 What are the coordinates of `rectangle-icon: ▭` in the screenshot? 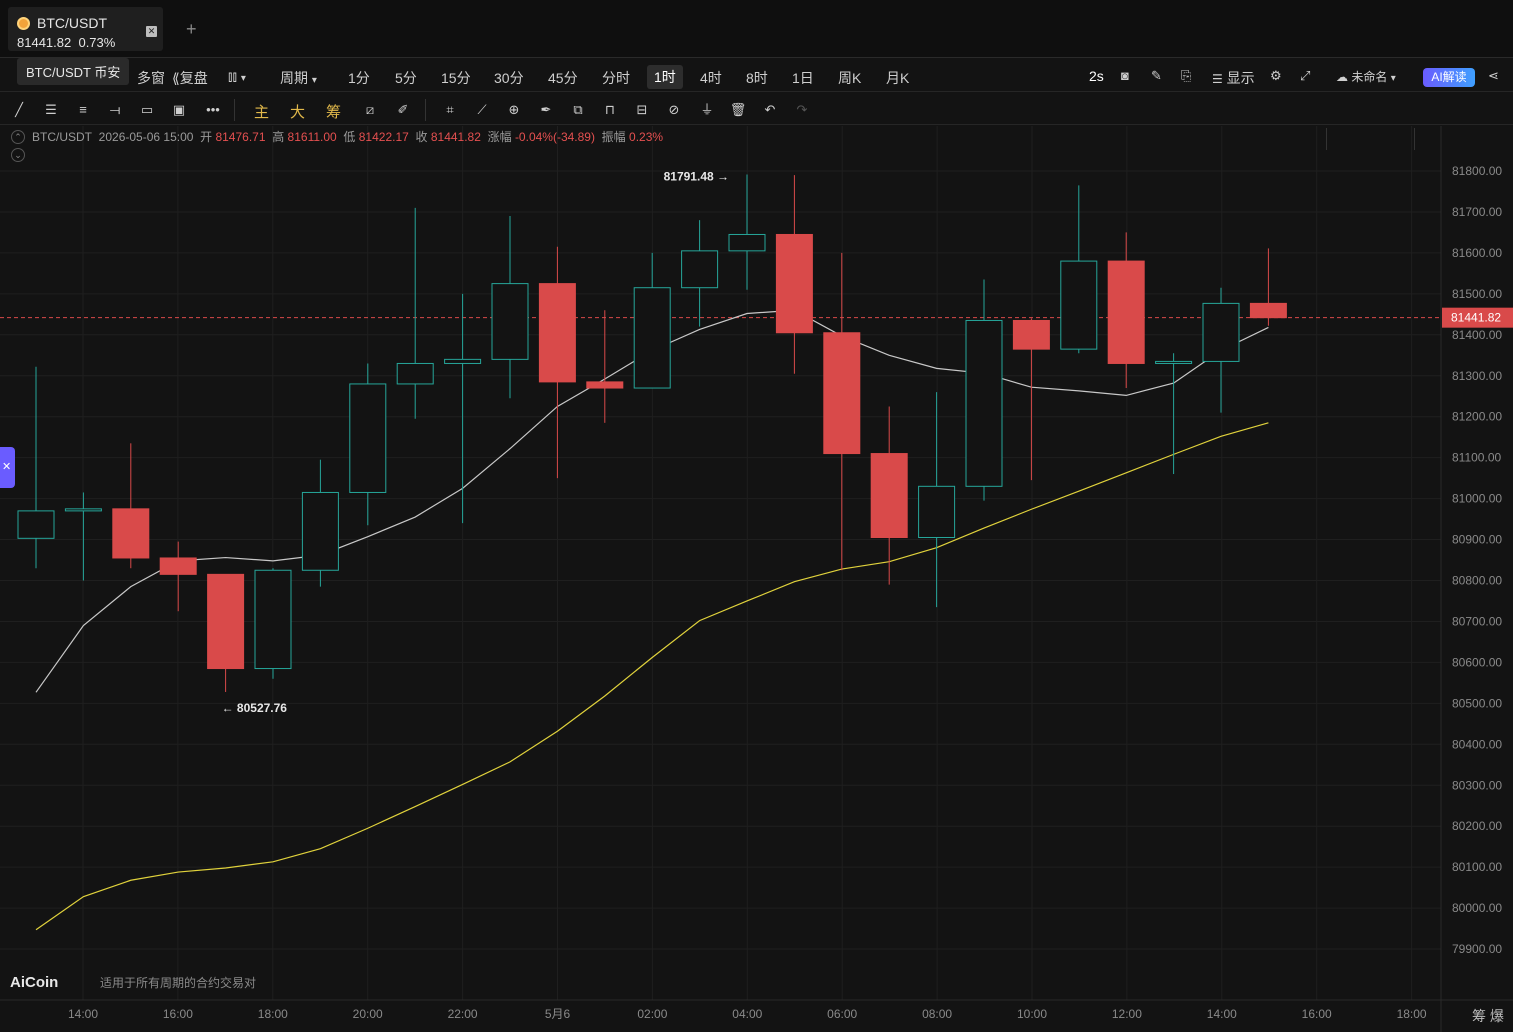 It's located at (147, 110).